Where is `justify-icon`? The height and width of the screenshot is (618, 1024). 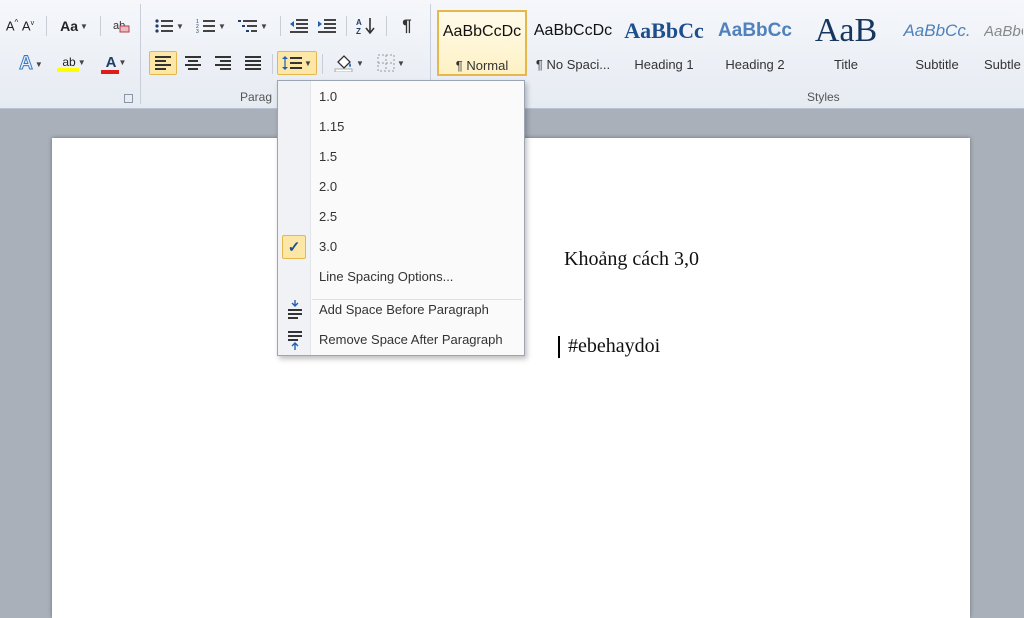 justify-icon is located at coordinates (253, 63).